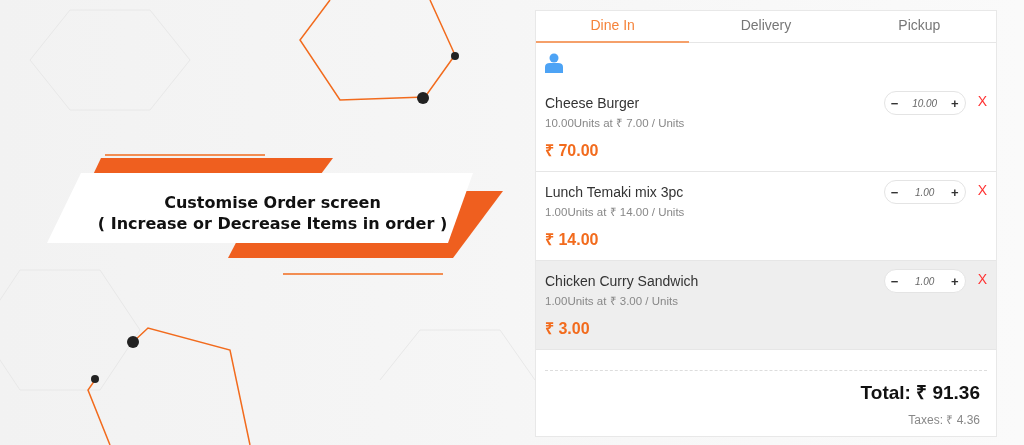  I want to click on order-item-row: Chicken Curry Sandwich 1.00Units at ₹ 3.00 / Units ₹ 3.00 − 1.00 + X, so click(766, 305).